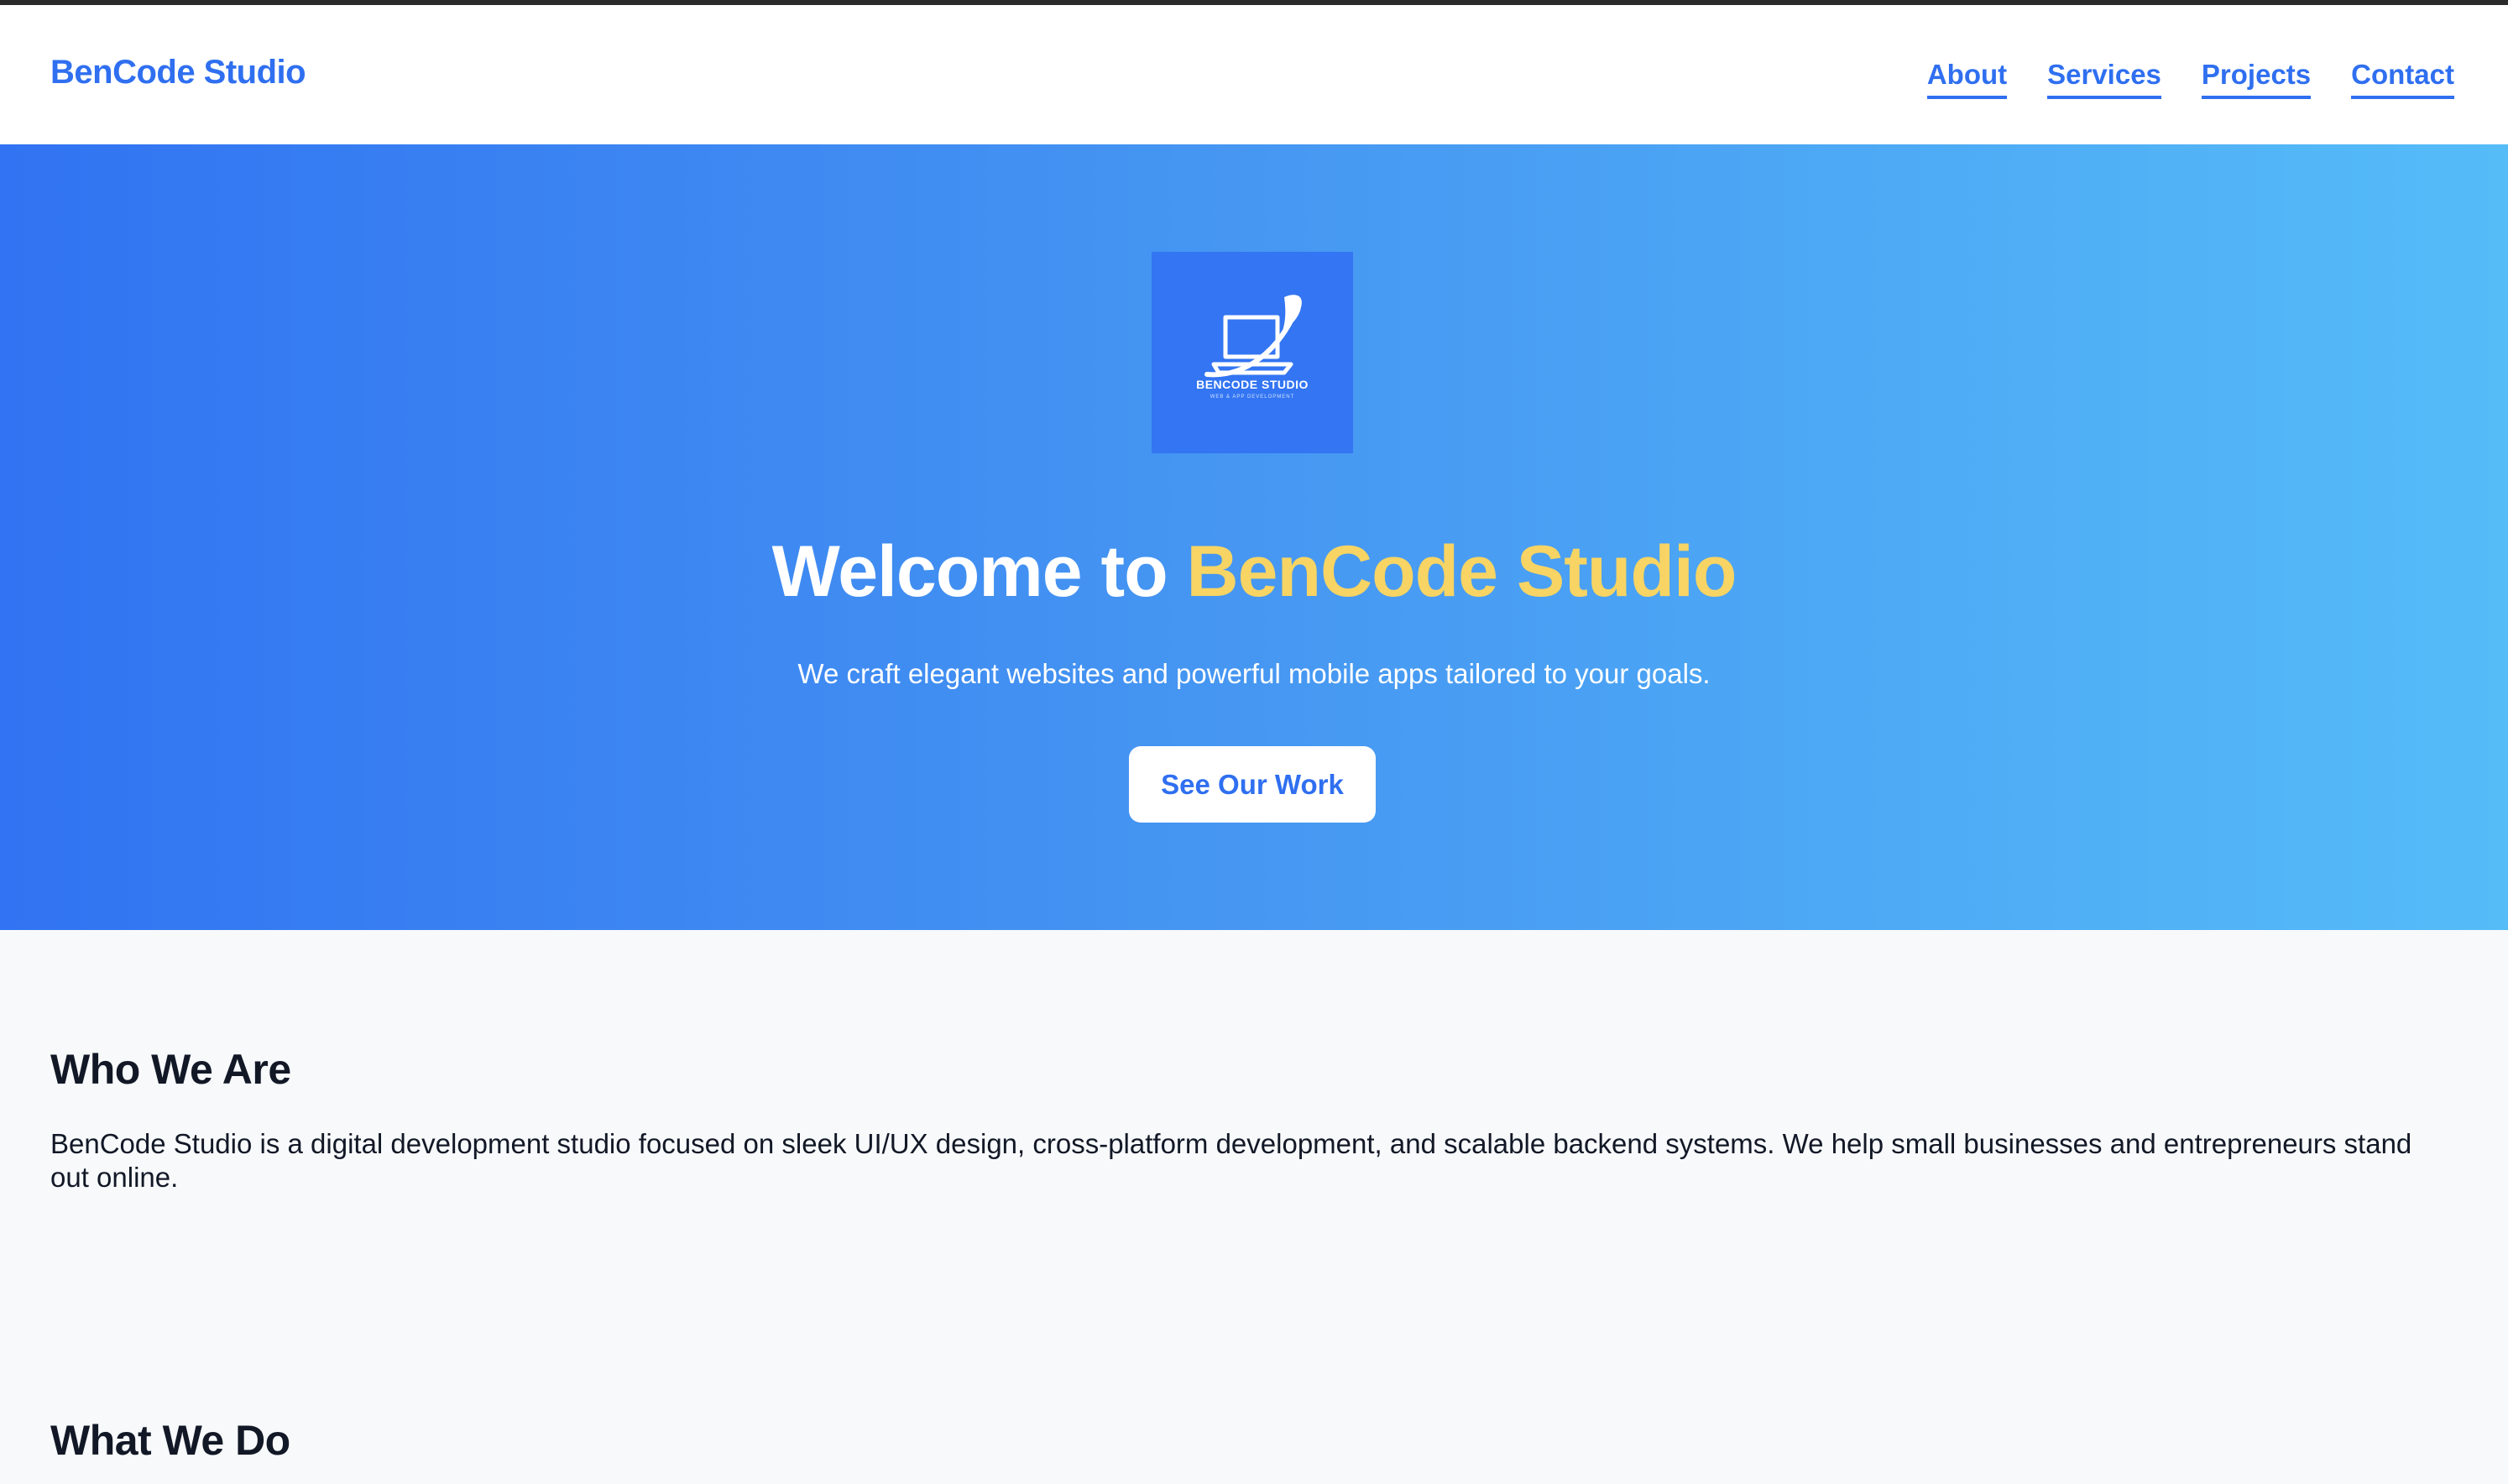 The width and height of the screenshot is (2508, 1484). I want to click on nav-link-projects: Projects, so click(2257, 79).